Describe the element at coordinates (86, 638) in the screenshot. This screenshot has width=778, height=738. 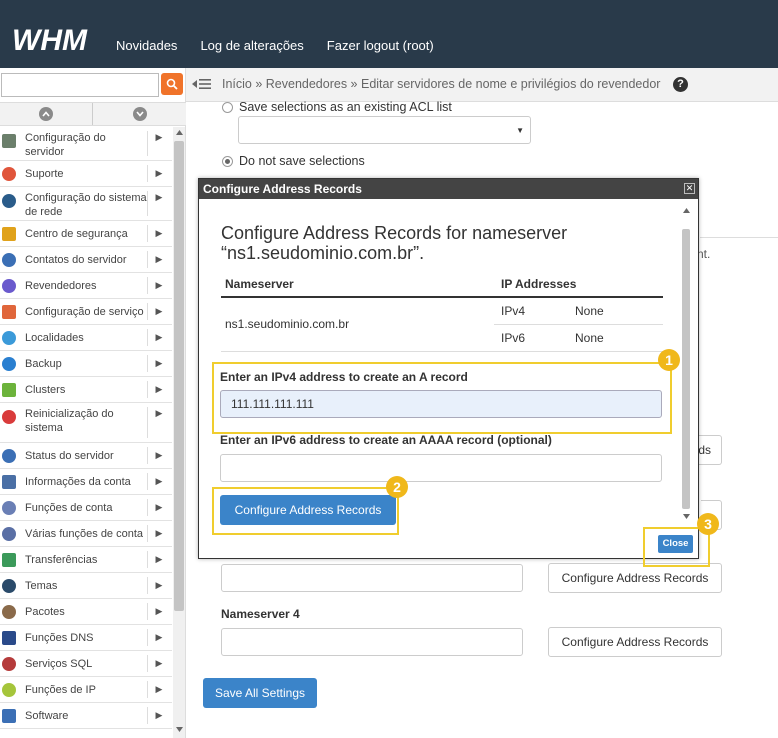
I see `sidebar-item: Funções DNS ▶` at that location.